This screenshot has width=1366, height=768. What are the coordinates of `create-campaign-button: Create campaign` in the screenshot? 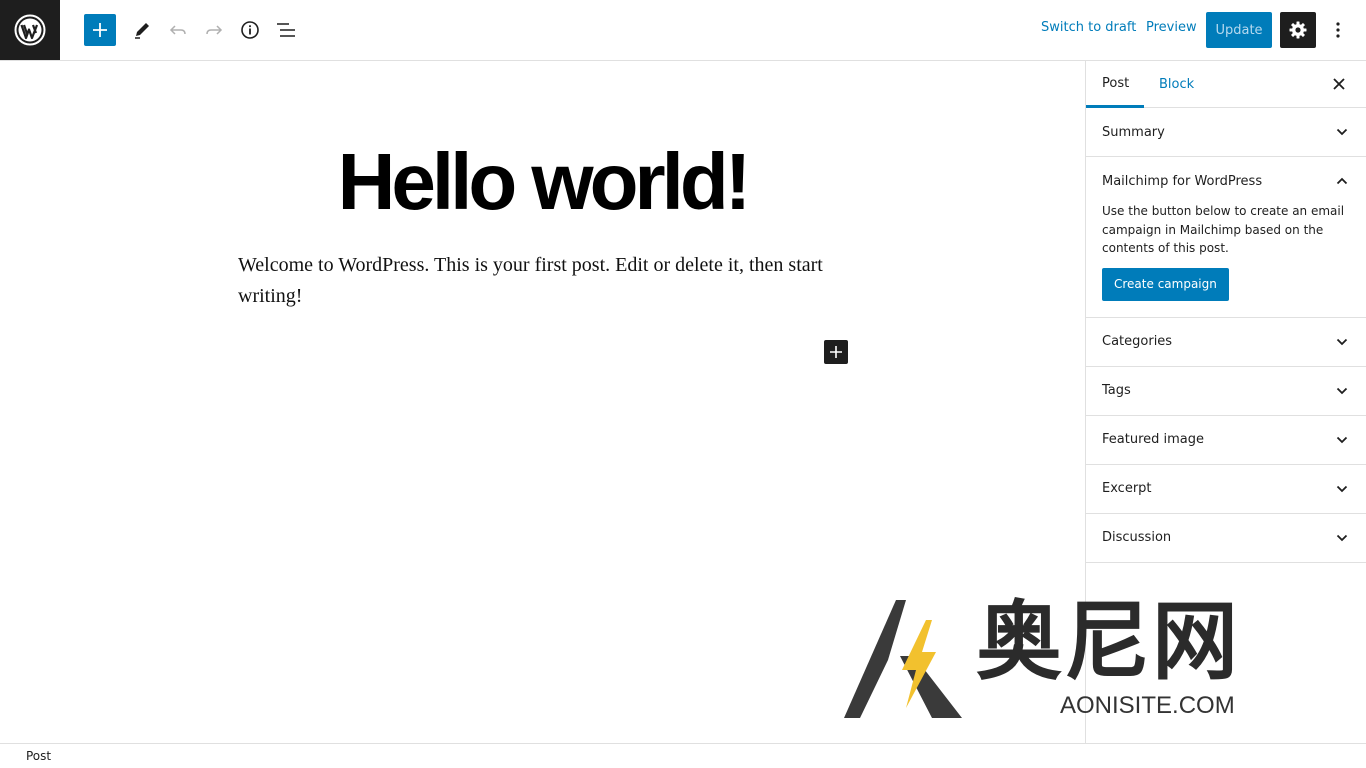 It's located at (1165, 284).